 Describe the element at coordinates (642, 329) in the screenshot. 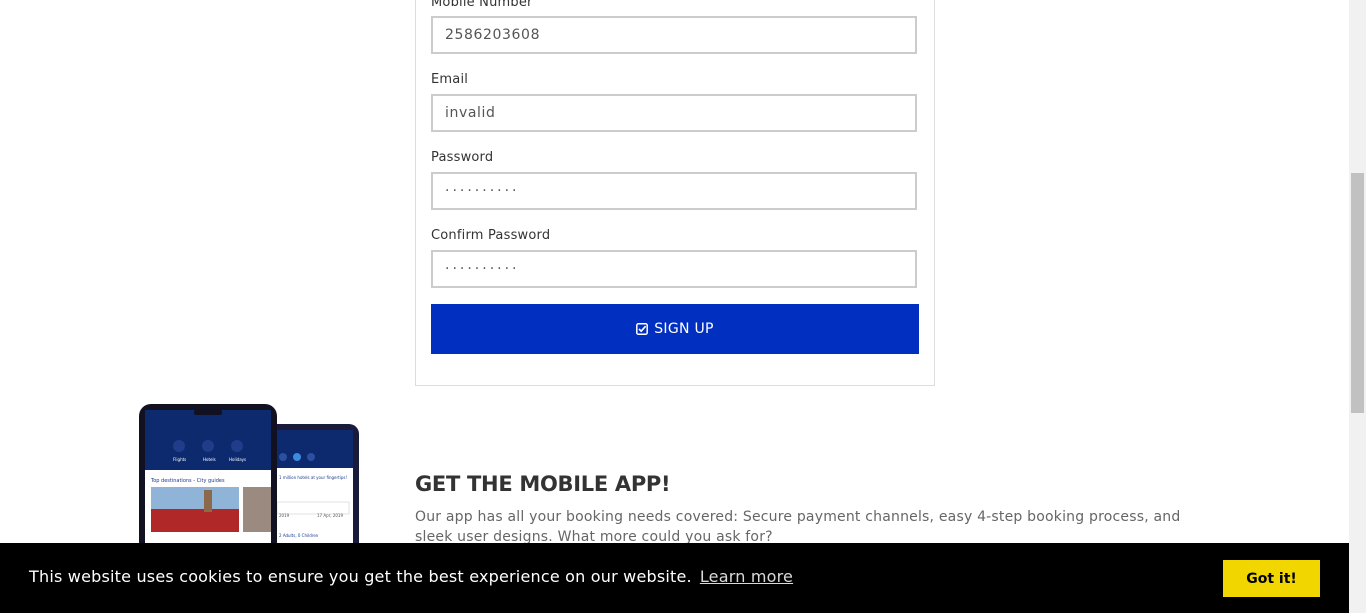

I see `check-square-icon` at that location.